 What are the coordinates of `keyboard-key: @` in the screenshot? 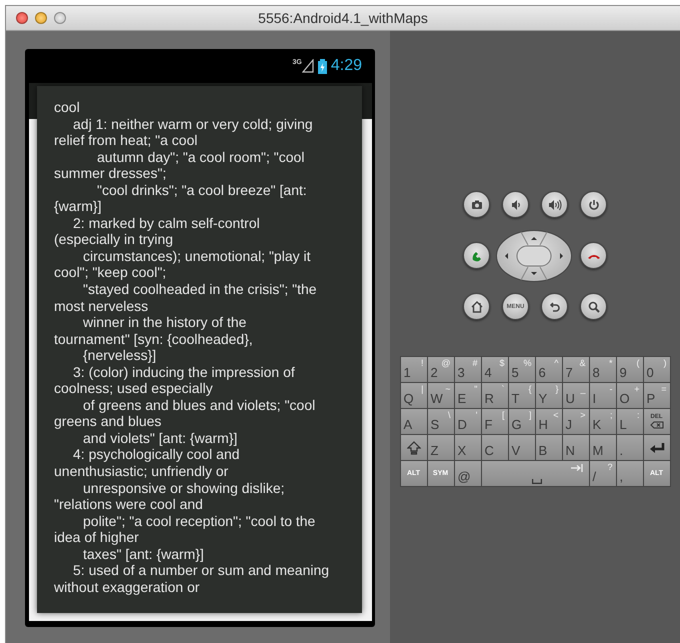 It's located at (467, 473).